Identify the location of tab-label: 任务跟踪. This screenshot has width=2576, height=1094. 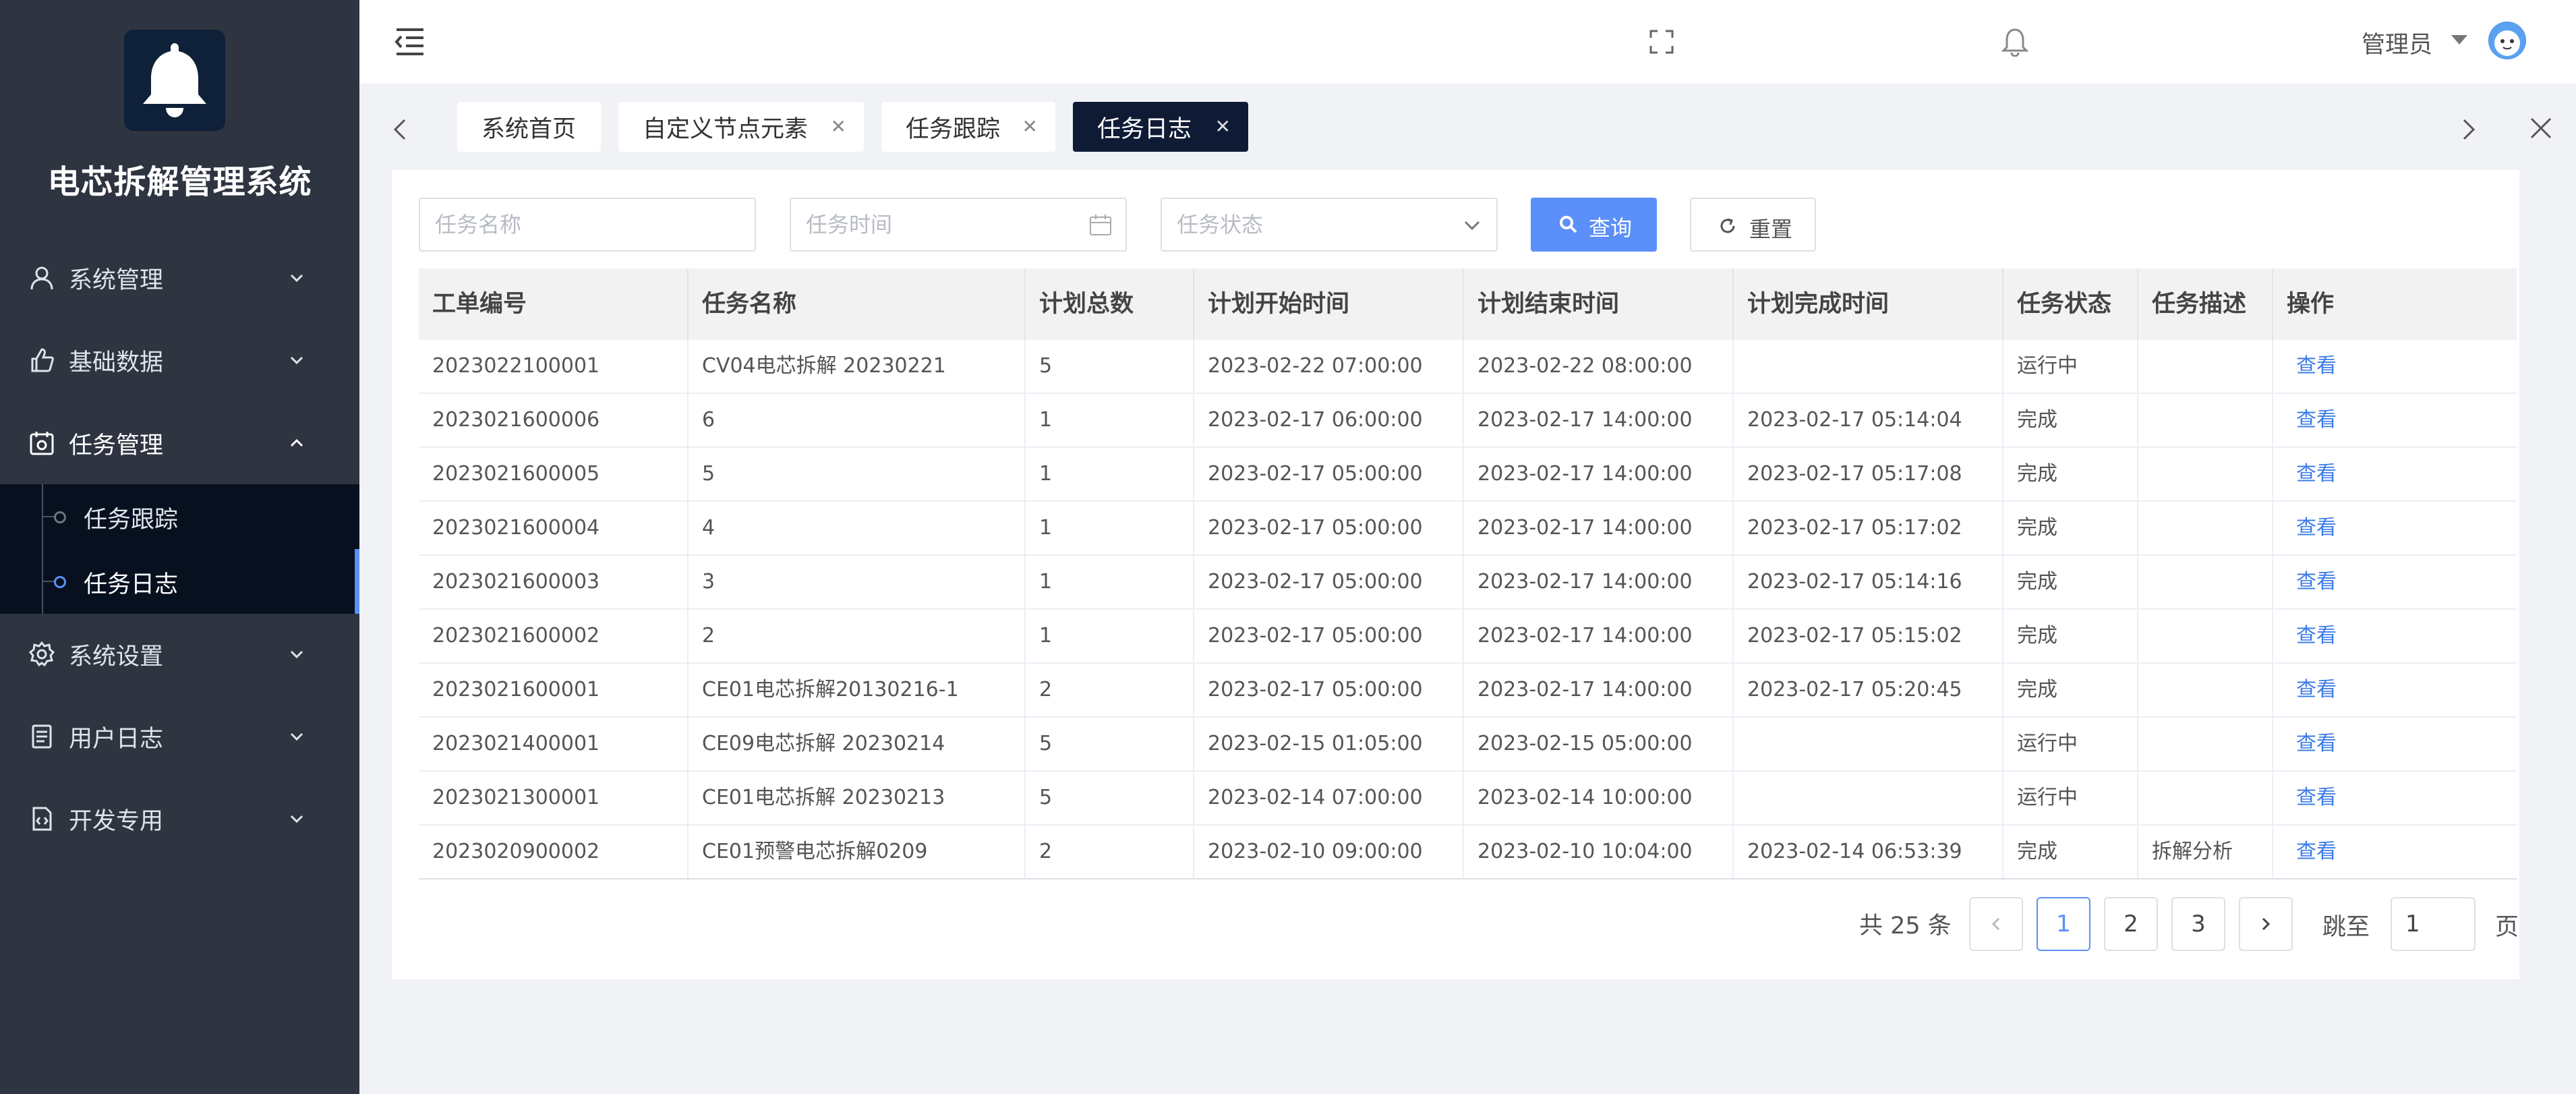
(954, 129).